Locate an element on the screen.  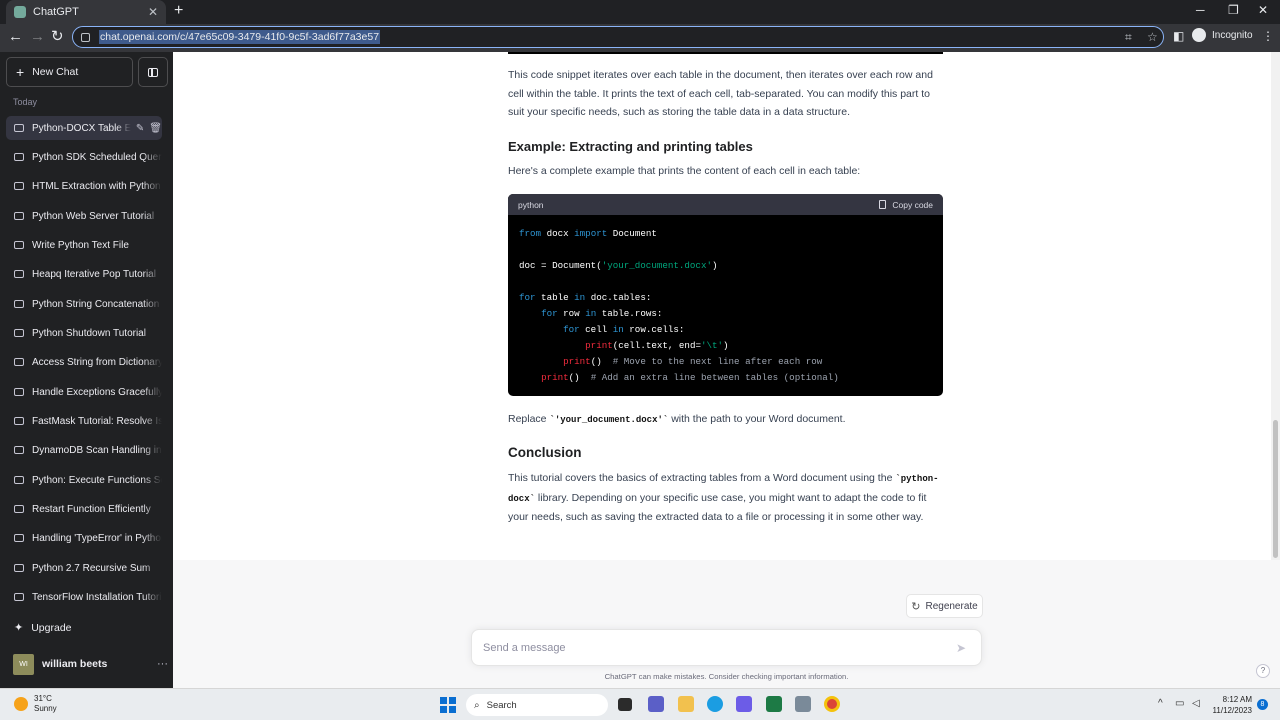
windows-start-icon is located at coordinates (448, 705).